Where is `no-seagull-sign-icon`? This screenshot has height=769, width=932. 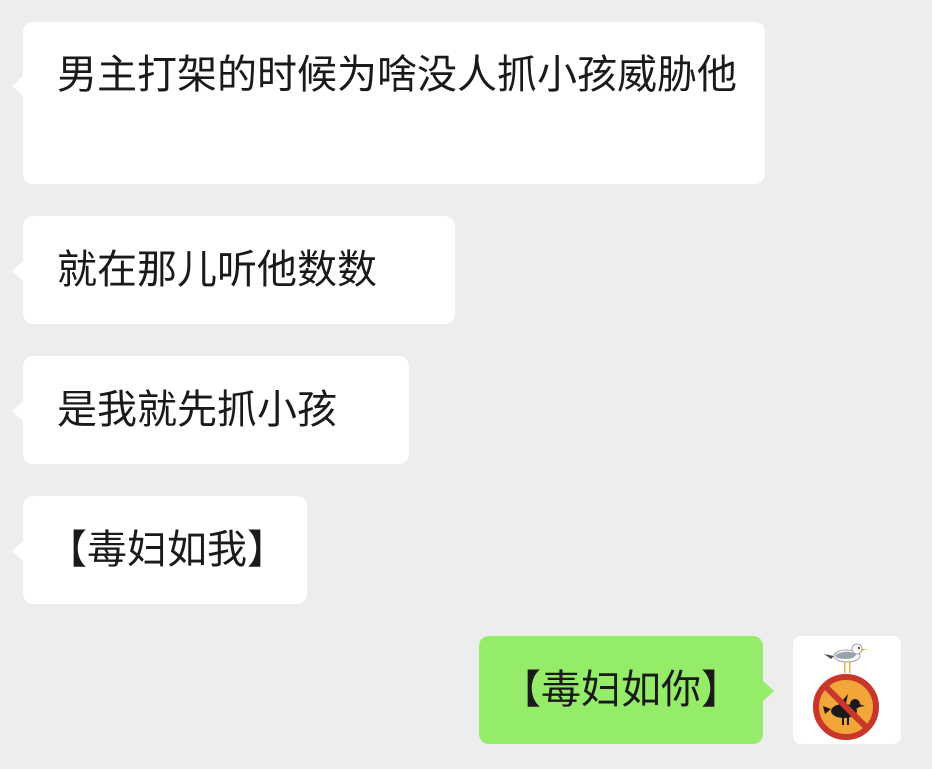 no-seagull-sign-icon is located at coordinates (846, 691).